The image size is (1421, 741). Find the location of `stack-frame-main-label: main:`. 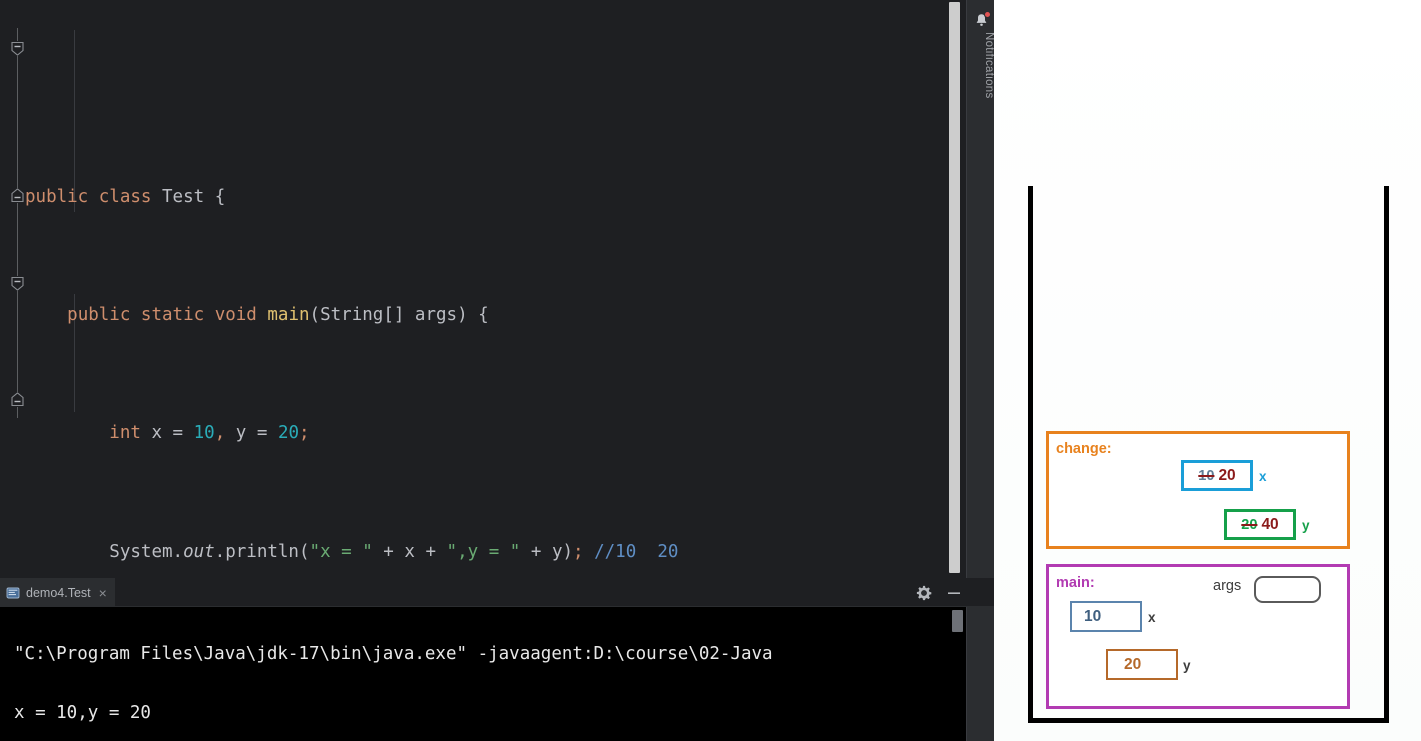

stack-frame-main-label: main: is located at coordinates (1075, 583).